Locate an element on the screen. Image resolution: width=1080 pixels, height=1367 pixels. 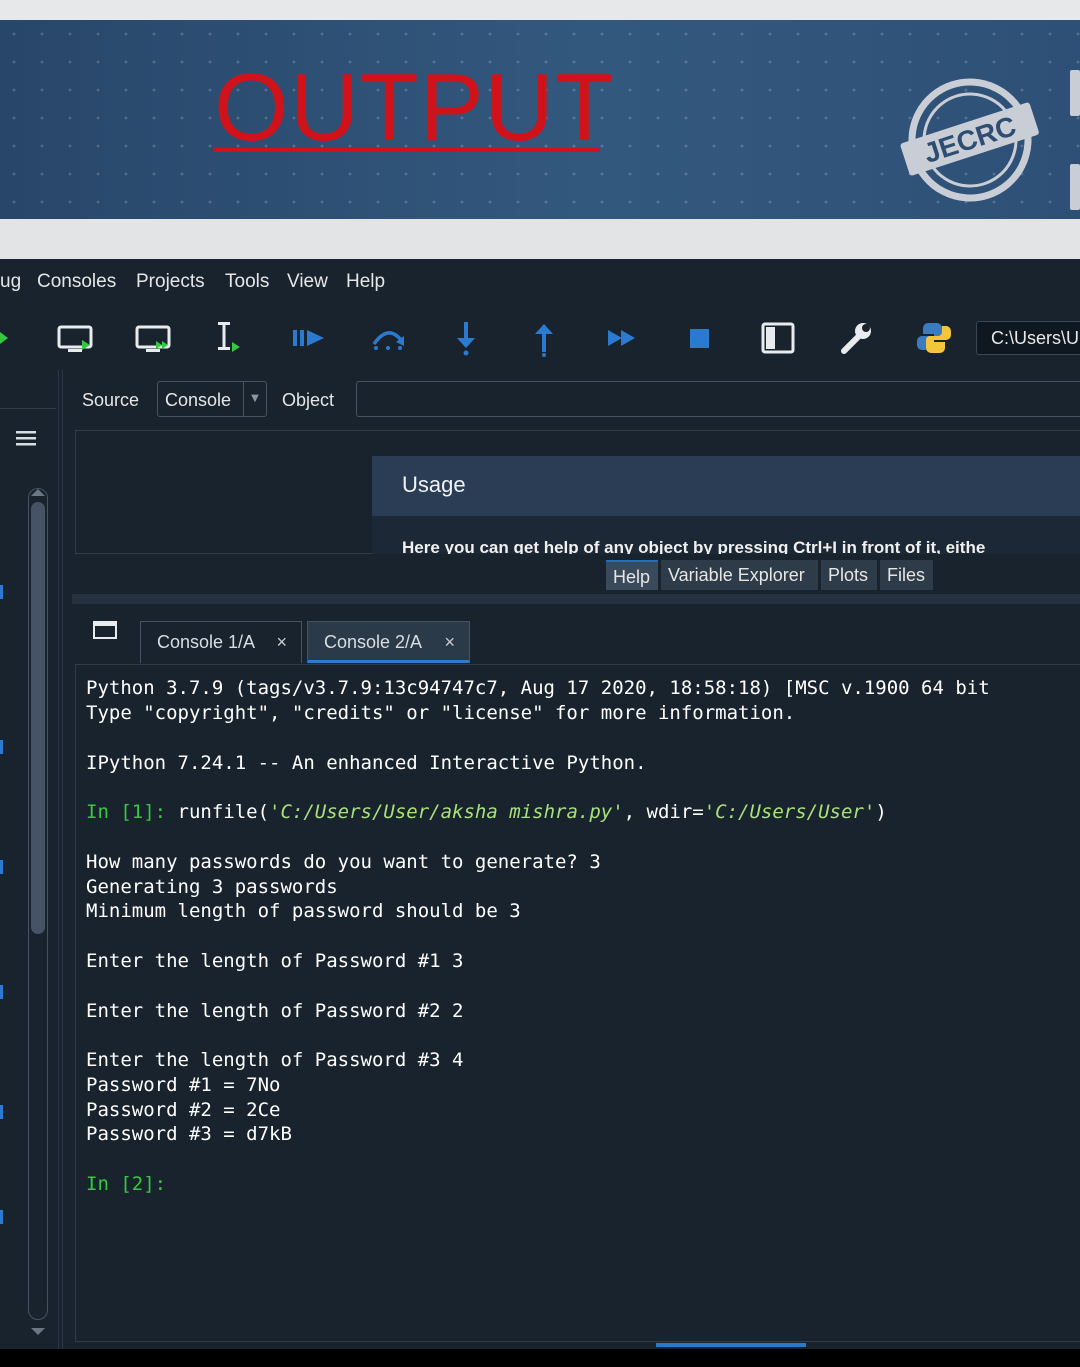
run-selection-icon is located at coordinates (232, 338).